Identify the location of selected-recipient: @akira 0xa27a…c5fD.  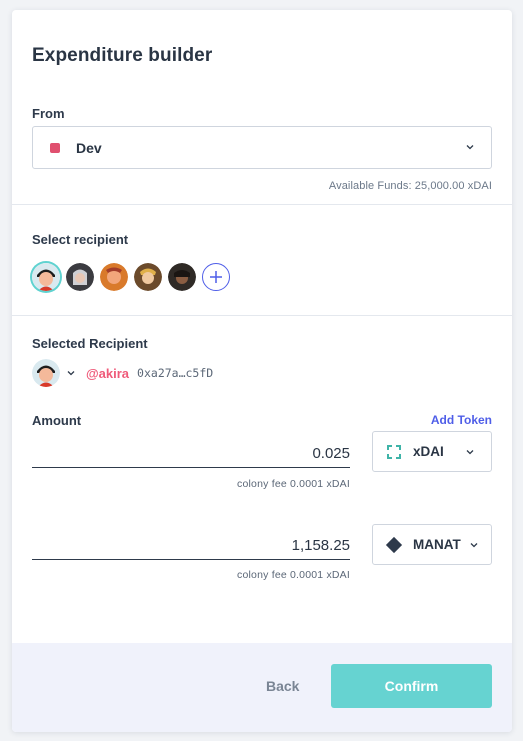
(122, 373).